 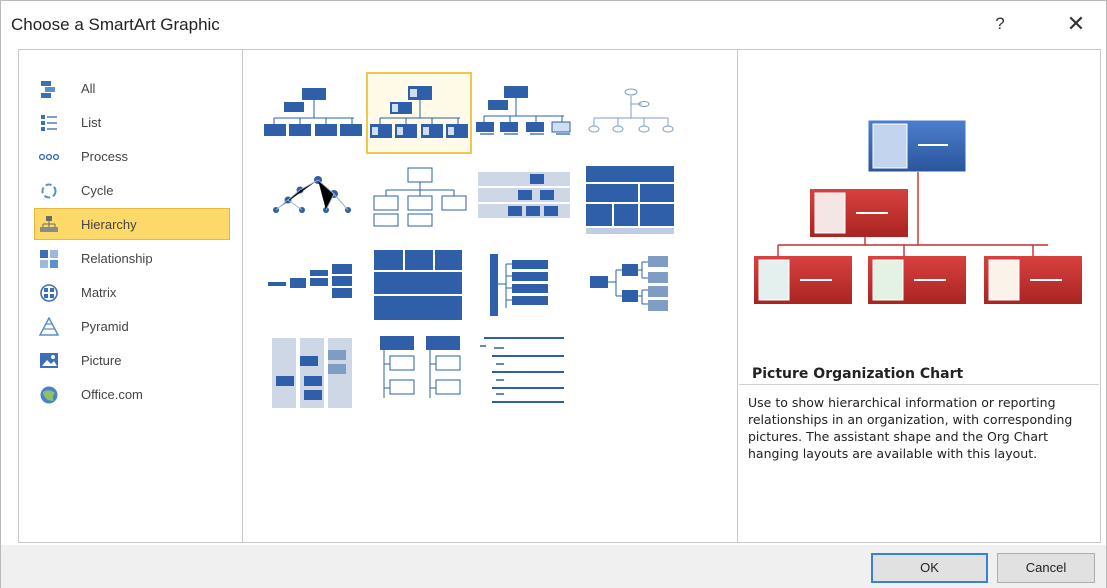 I want to click on category-label: Office.com, so click(x=112, y=394).